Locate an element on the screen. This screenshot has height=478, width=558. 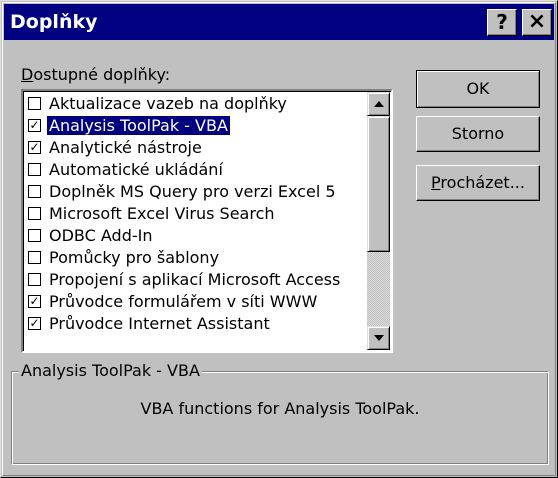
addin-list-item: Propojení s aplikací Microsoft Access is located at coordinates (195, 280).